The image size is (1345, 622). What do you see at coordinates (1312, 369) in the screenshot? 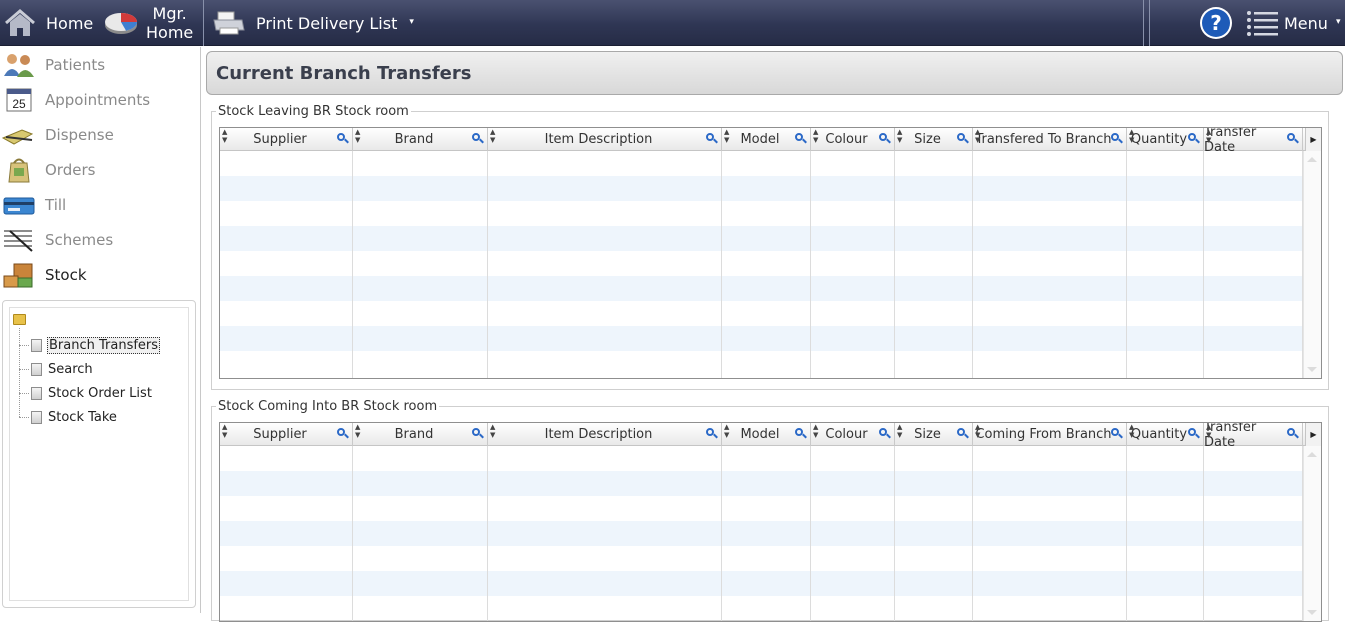
I see `scroll-down-icon` at bounding box center [1312, 369].